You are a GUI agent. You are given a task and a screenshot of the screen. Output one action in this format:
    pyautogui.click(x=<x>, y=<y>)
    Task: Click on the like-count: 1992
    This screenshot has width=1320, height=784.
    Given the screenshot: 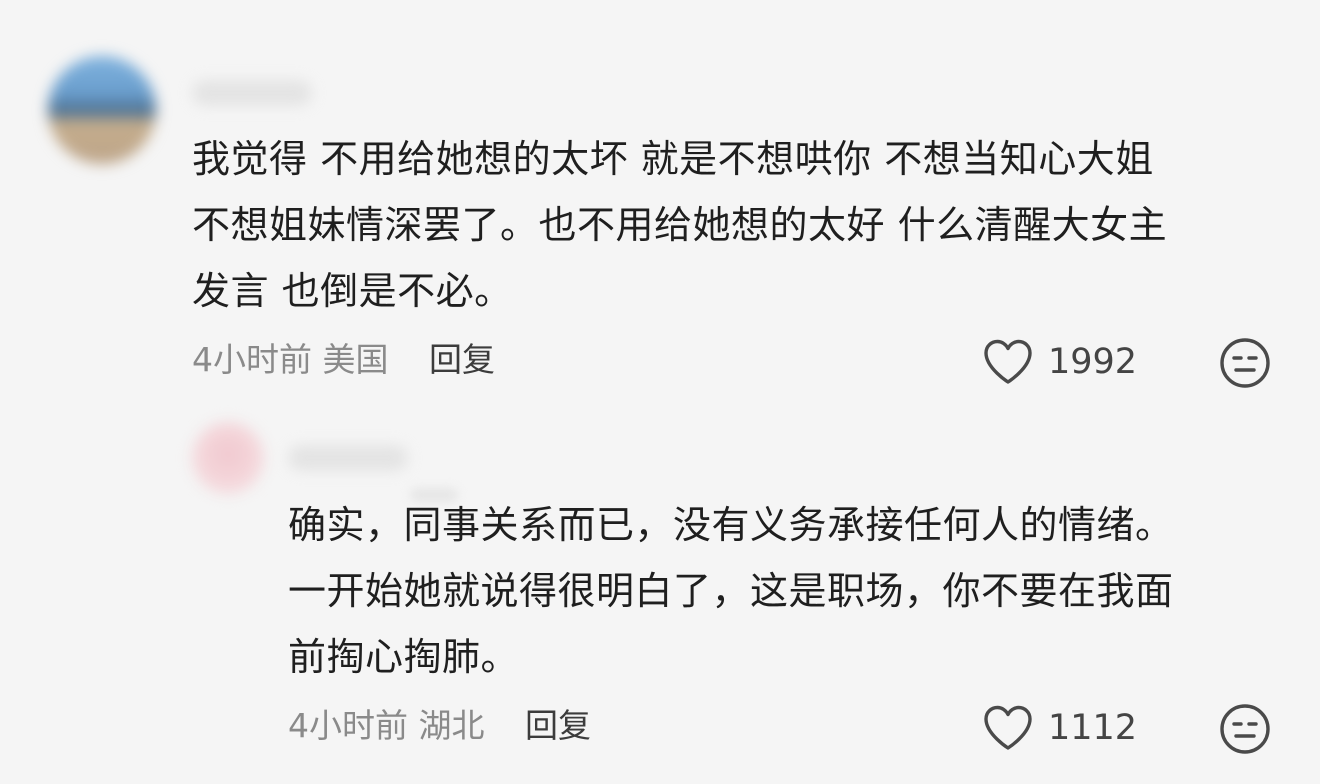 What is the action you would take?
    pyautogui.click(x=1093, y=362)
    